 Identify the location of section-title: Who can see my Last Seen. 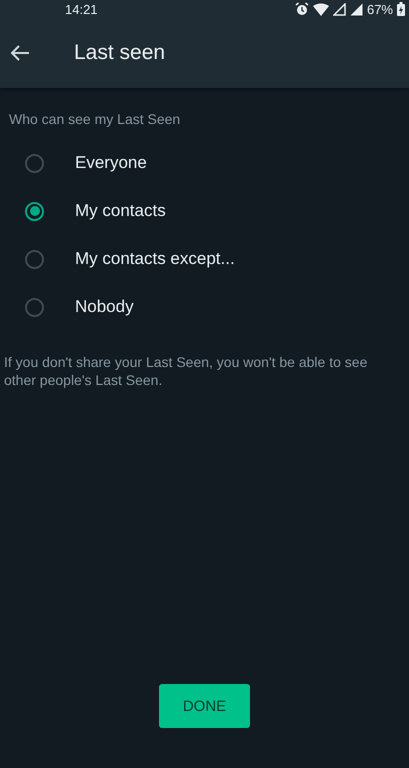
(95, 119).